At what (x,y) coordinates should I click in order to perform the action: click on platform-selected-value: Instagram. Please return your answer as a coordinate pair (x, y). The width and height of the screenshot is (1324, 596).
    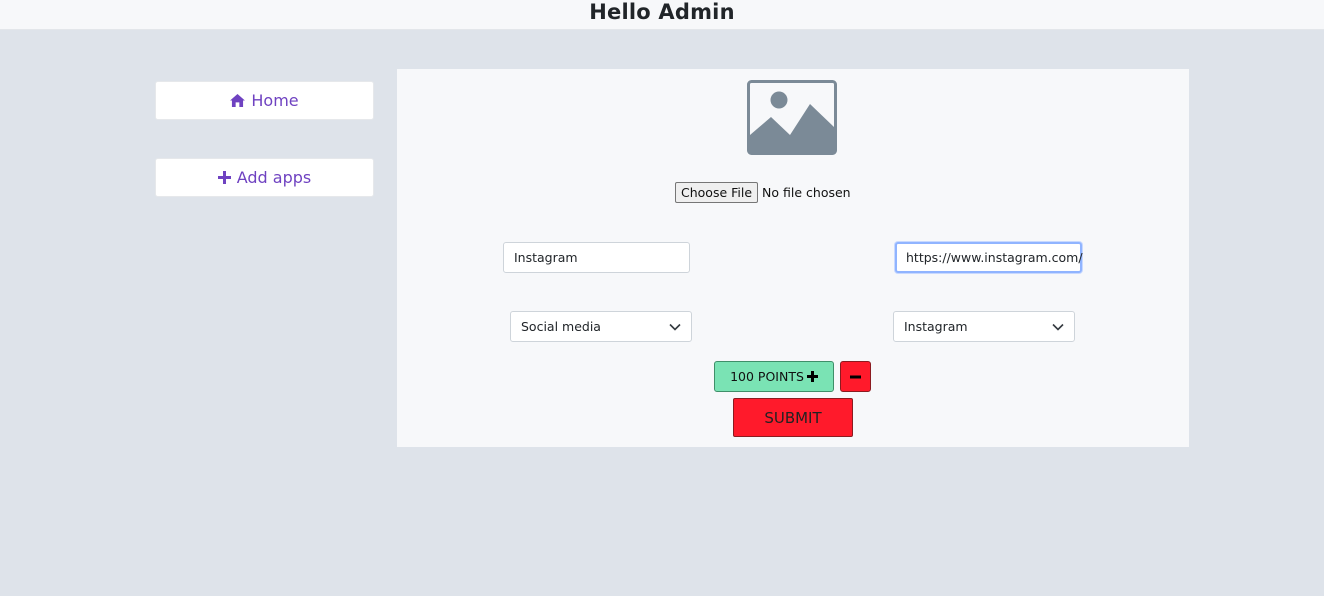
    Looking at the image, I should click on (936, 326).